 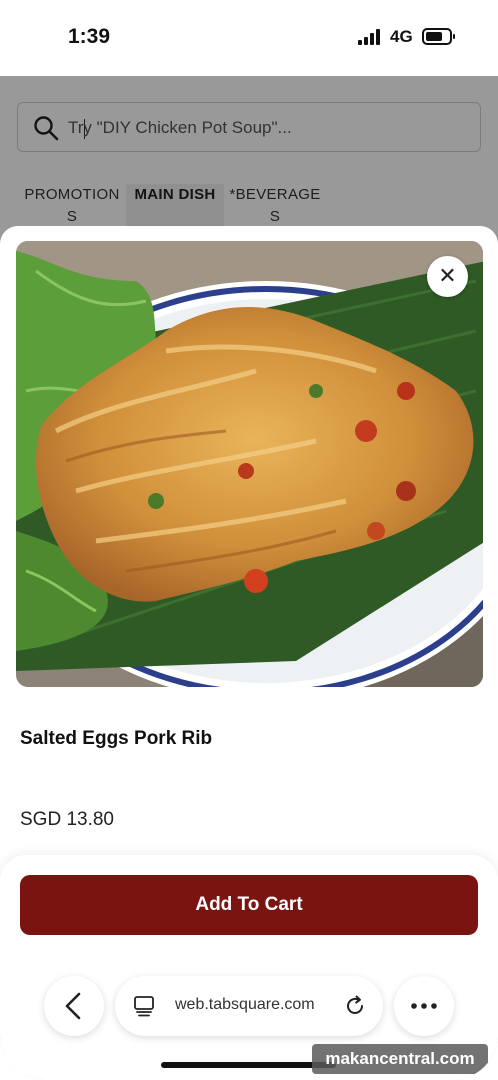 What do you see at coordinates (245, 1004) in the screenshot?
I see `url-text: web.tabsquare.com` at bounding box center [245, 1004].